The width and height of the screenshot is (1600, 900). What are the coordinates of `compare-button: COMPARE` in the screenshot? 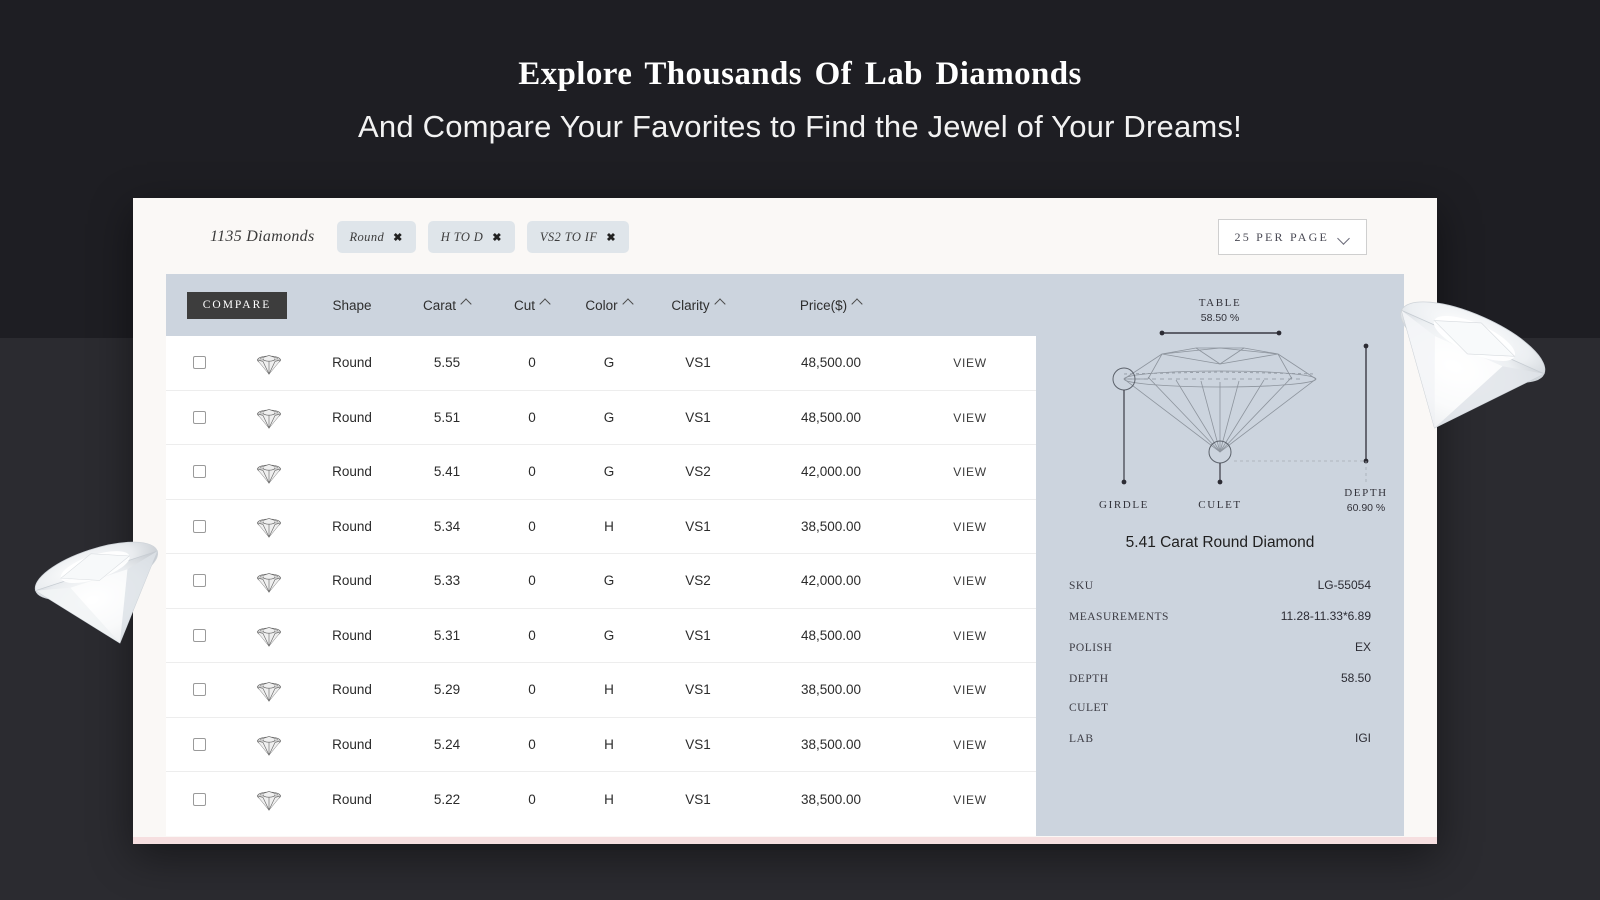 It's located at (237, 305).